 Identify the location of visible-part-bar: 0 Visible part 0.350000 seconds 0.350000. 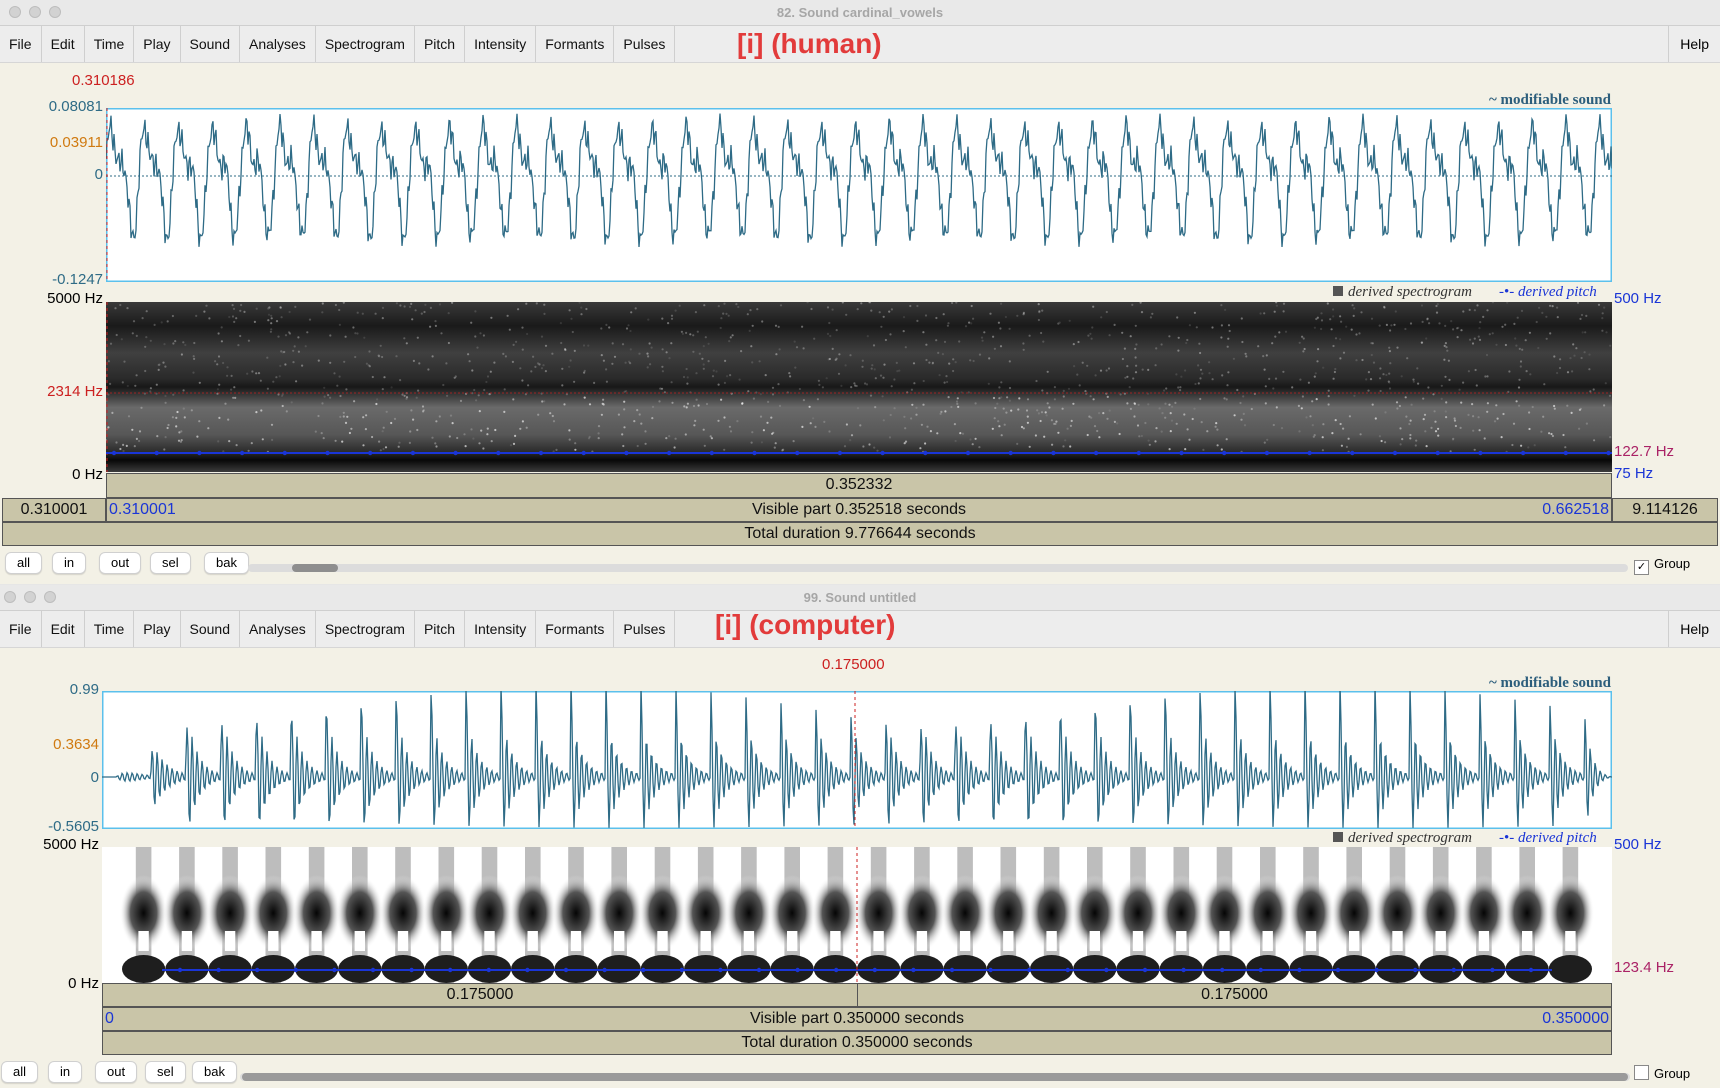
(857, 1019).